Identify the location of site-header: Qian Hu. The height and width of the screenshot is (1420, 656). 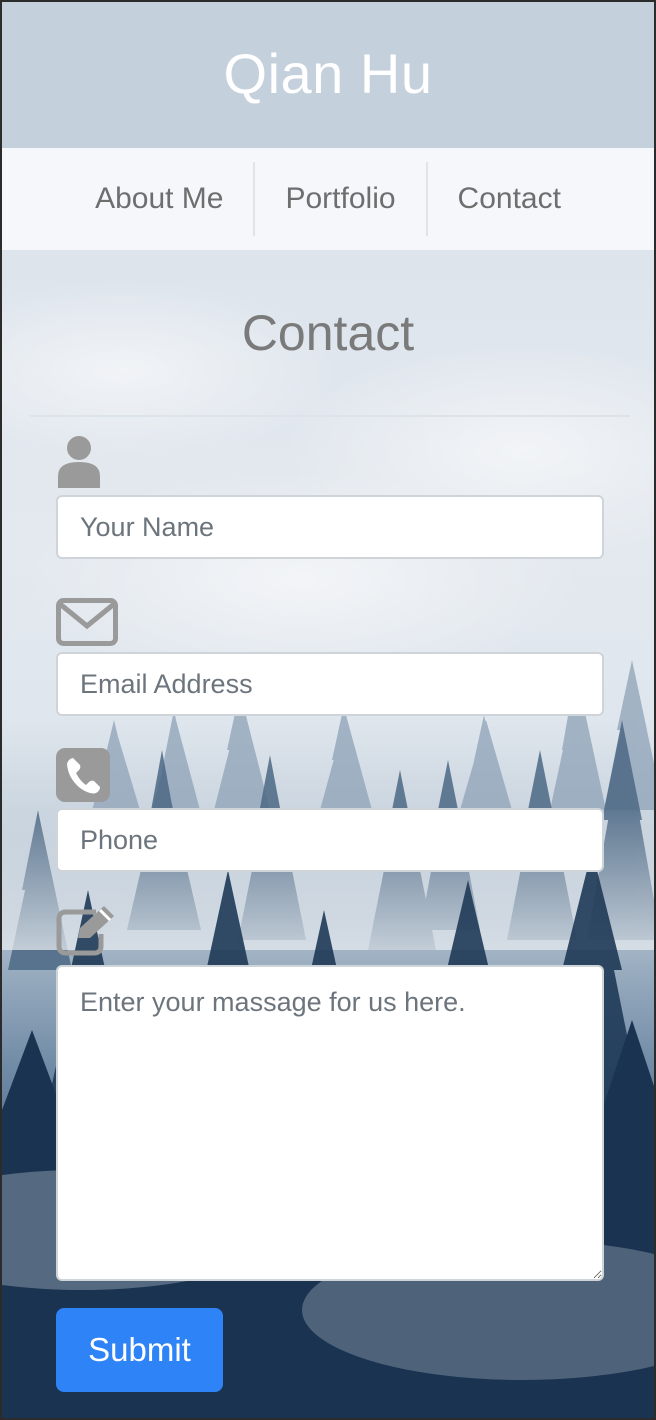
(328, 75).